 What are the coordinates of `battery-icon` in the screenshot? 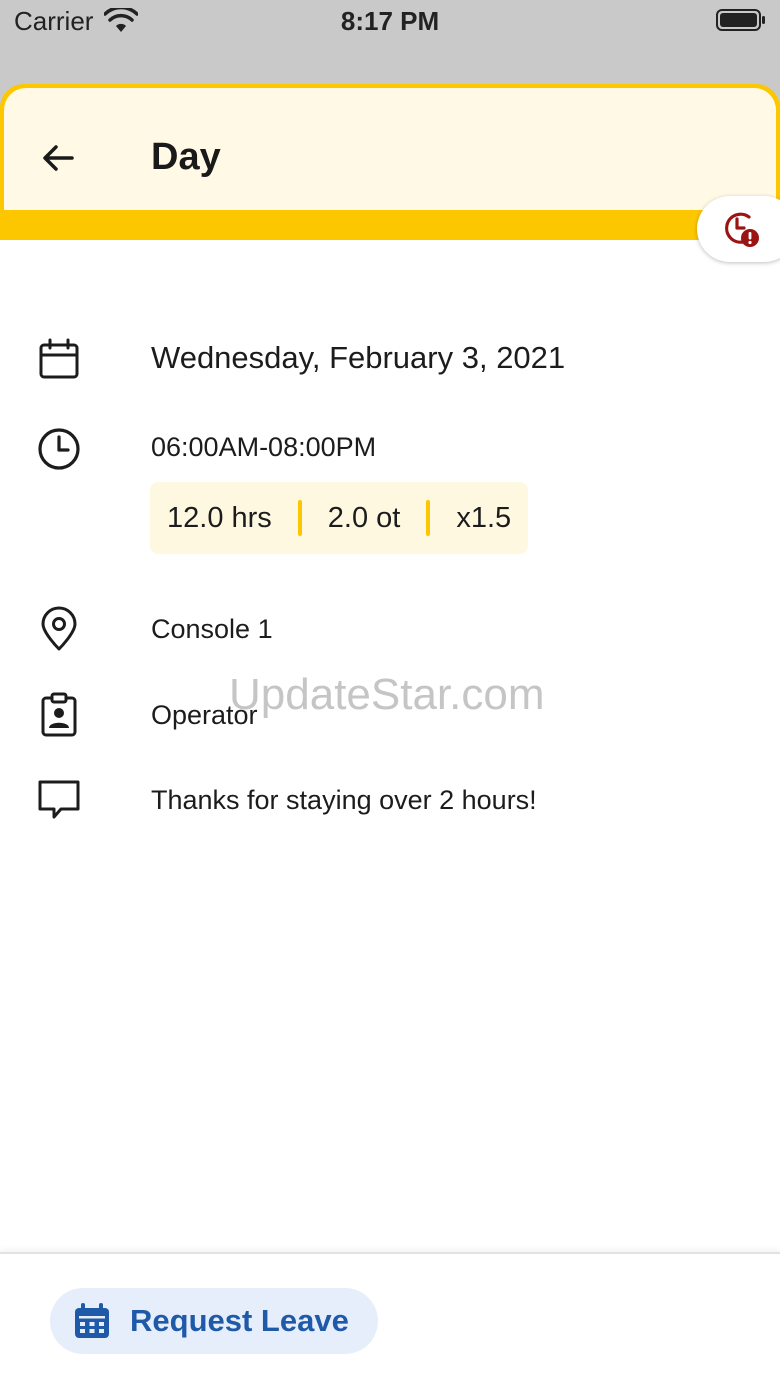 It's located at (740, 20).